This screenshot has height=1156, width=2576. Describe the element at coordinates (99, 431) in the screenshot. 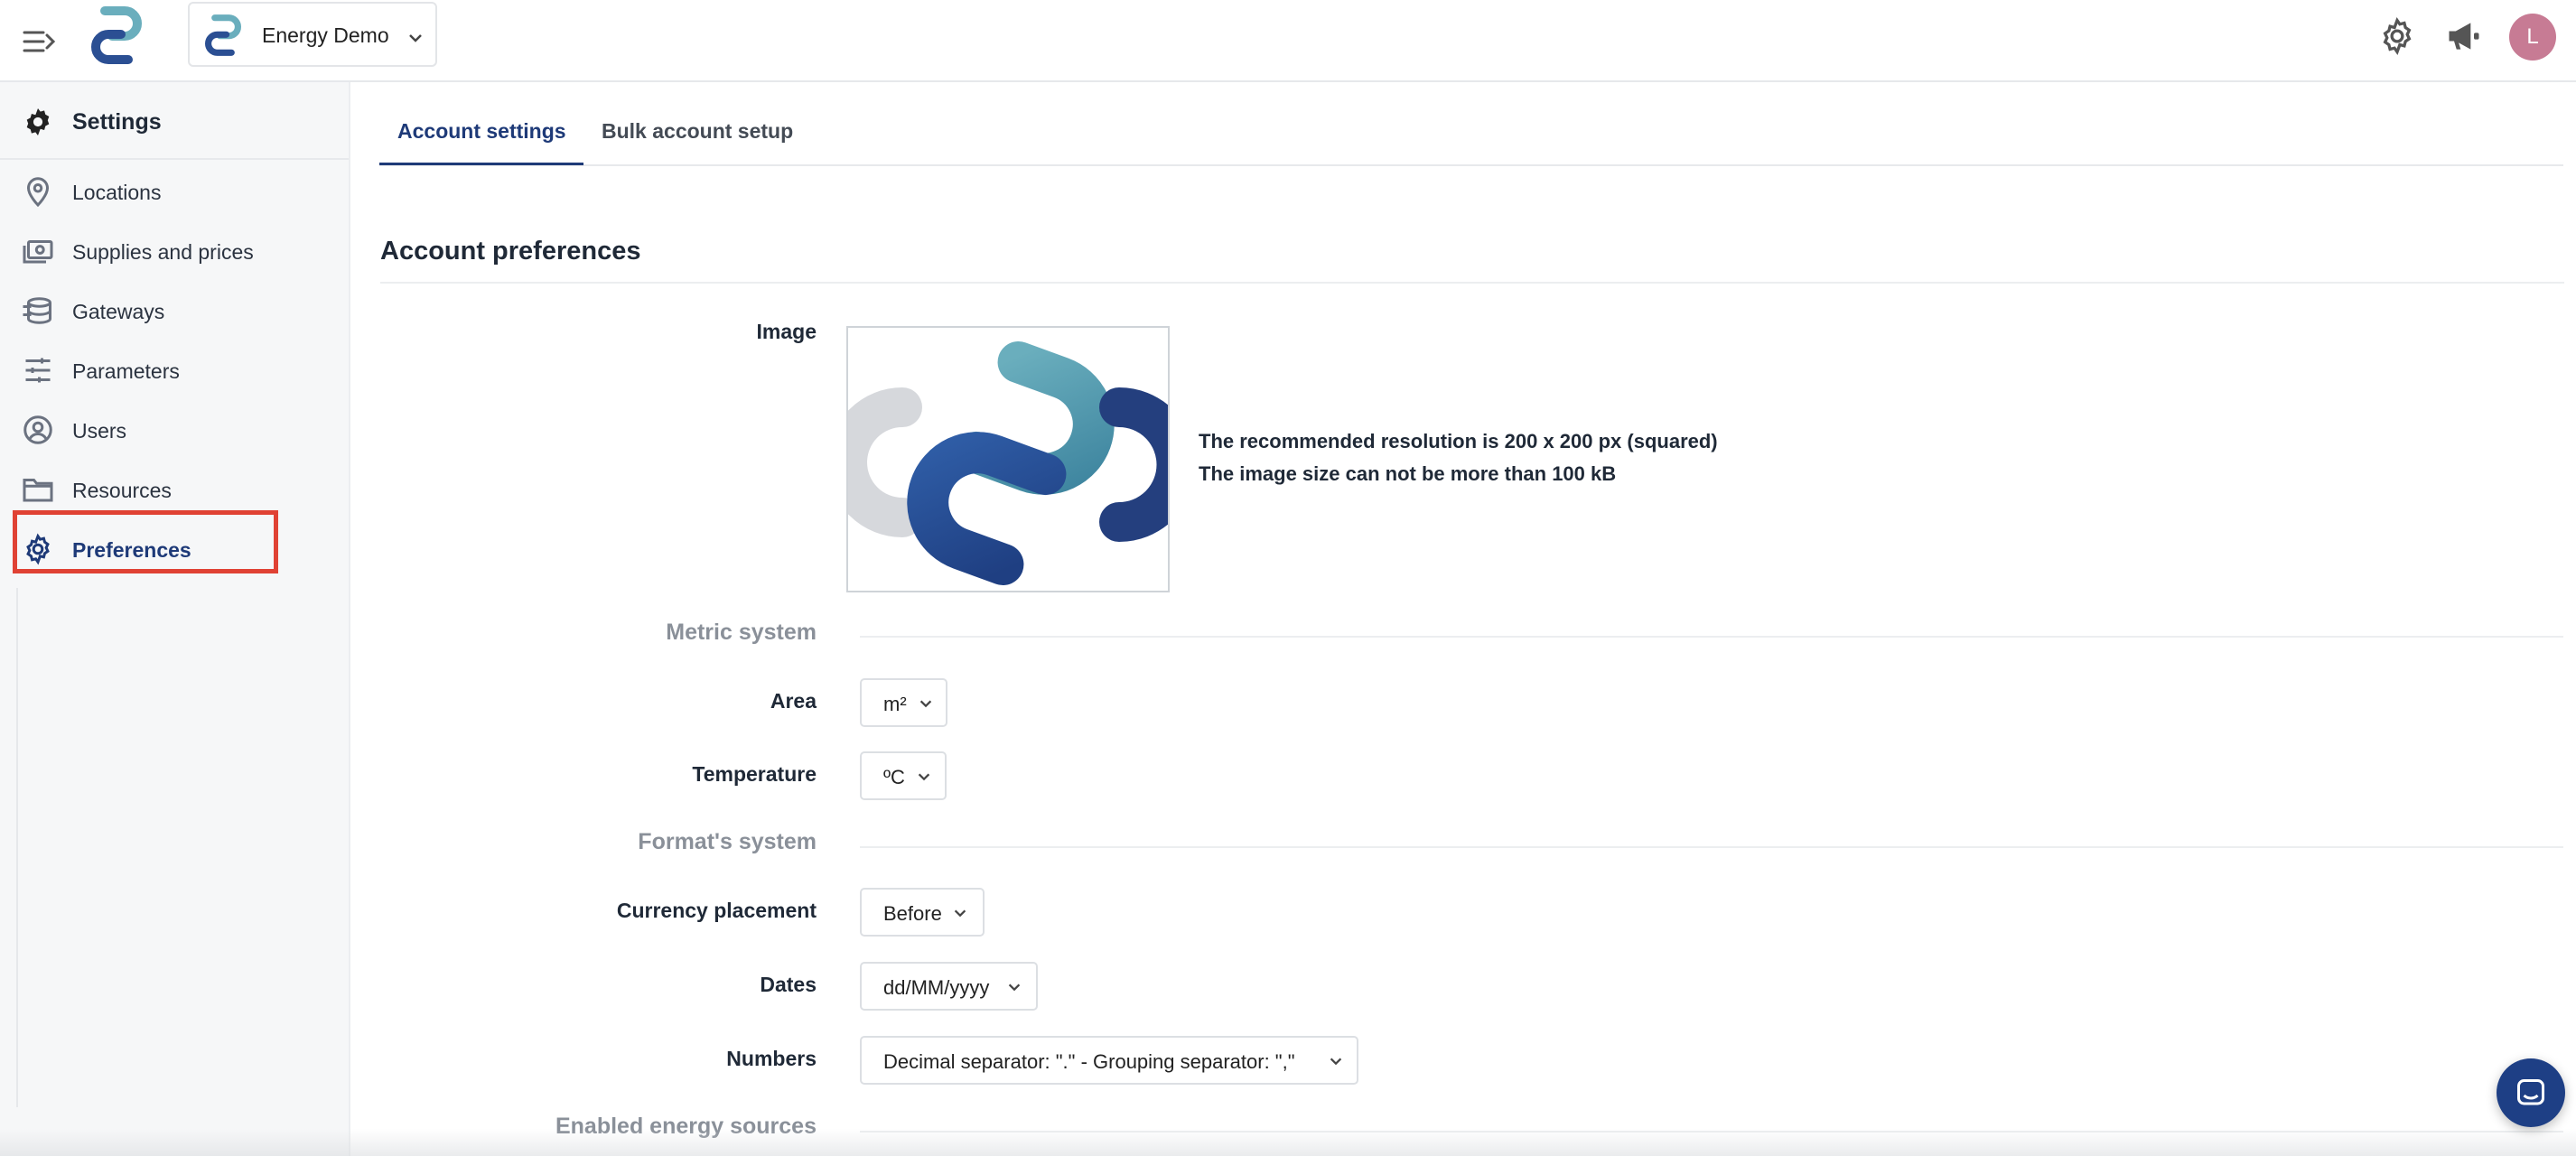

I see `sidebar-item-label: Users` at that location.